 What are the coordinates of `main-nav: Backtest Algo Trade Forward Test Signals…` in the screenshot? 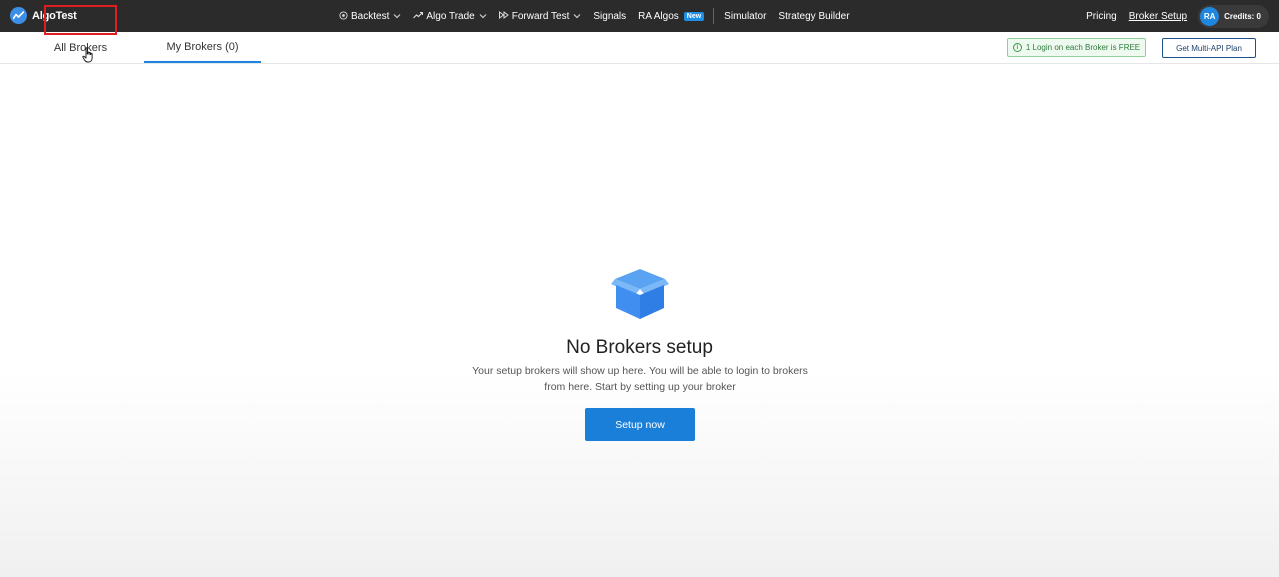 It's located at (600, 16).